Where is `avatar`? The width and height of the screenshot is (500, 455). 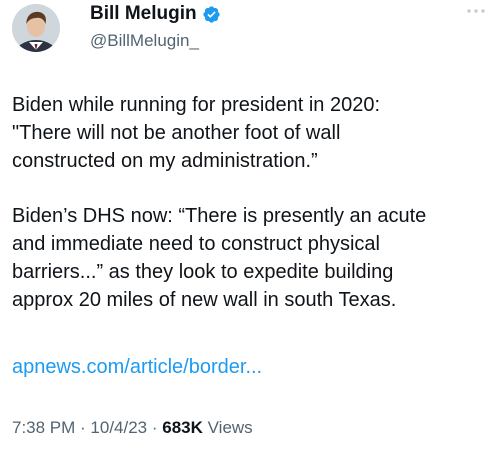
avatar is located at coordinates (36, 28).